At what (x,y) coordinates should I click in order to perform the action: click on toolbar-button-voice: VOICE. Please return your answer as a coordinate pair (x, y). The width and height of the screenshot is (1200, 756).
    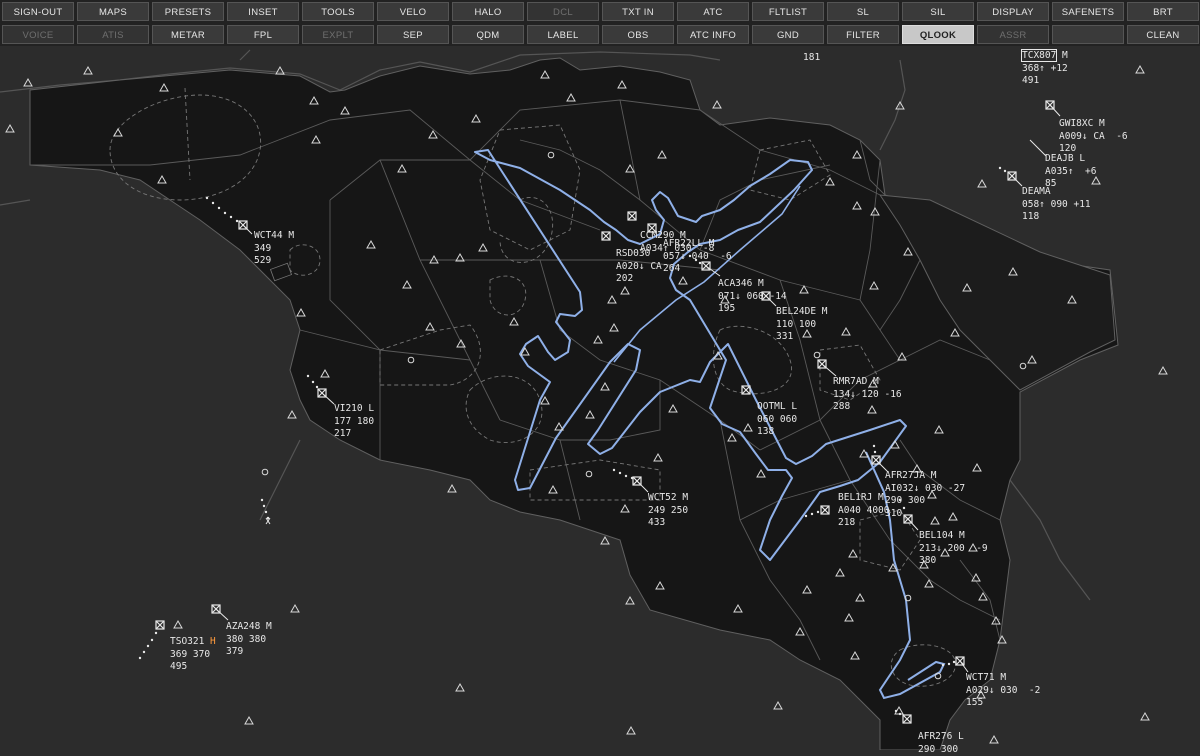
    Looking at the image, I should click on (38, 34).